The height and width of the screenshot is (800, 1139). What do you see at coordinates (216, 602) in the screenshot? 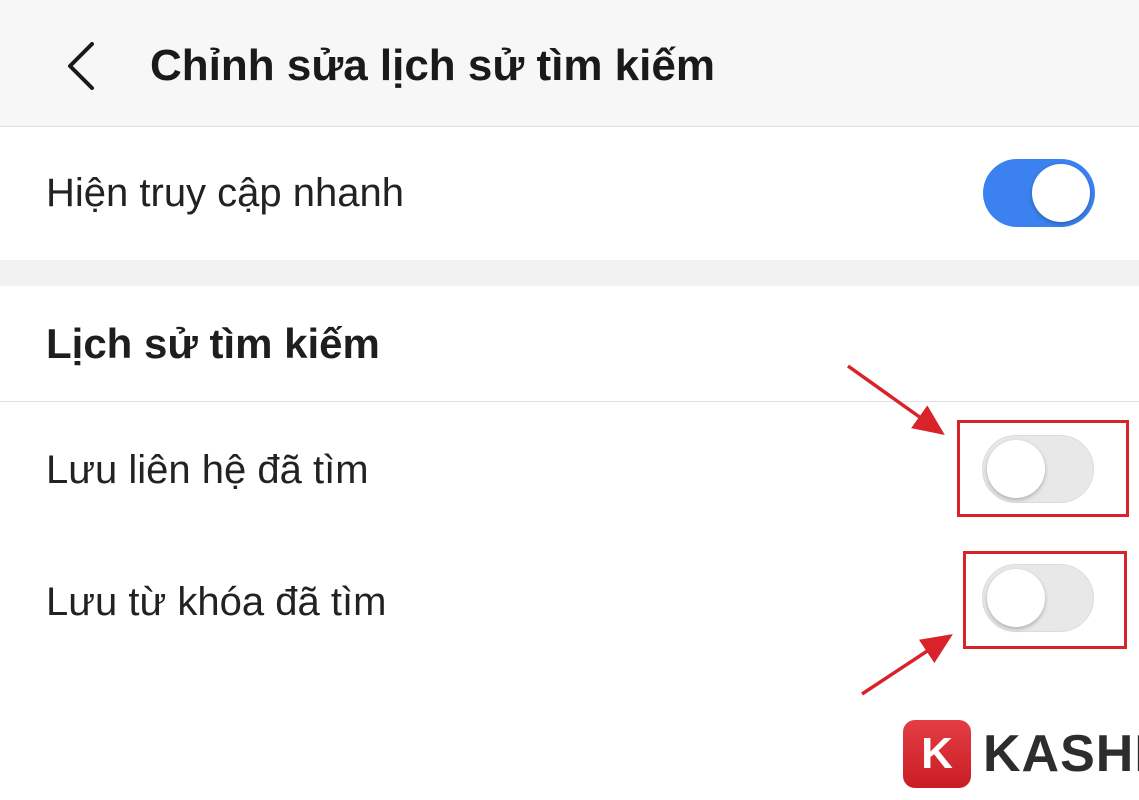
I see `save-keywords-label: Lưu từ khóa đã tìm` at bounding box center [216, 602].